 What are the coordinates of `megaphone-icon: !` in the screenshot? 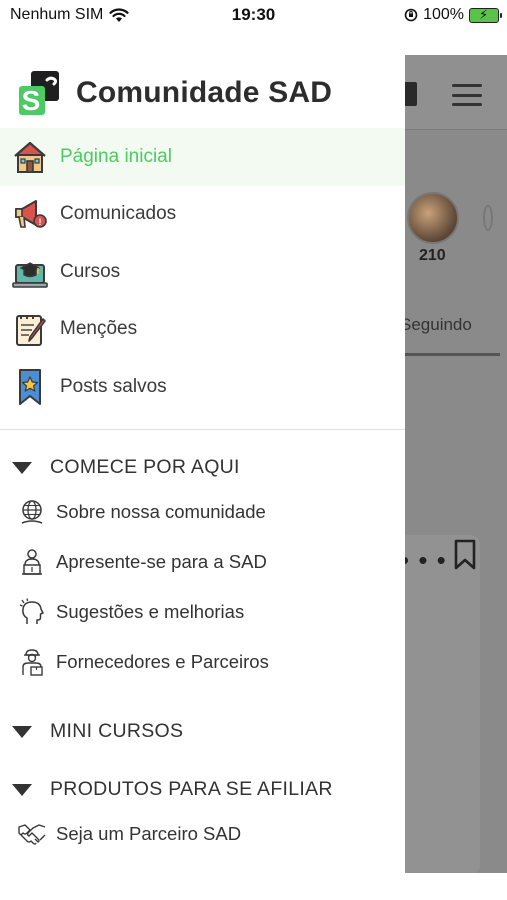 It's located at (30, 214).